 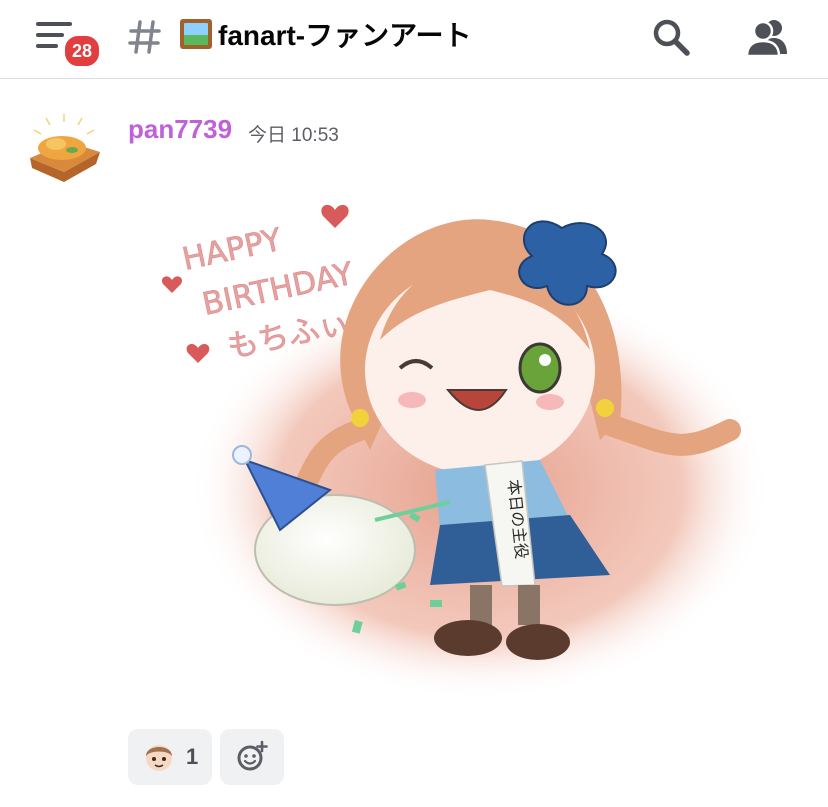 I want to click on channel-header: 28 fanart-ファンアート, so click(x=414, y=39).